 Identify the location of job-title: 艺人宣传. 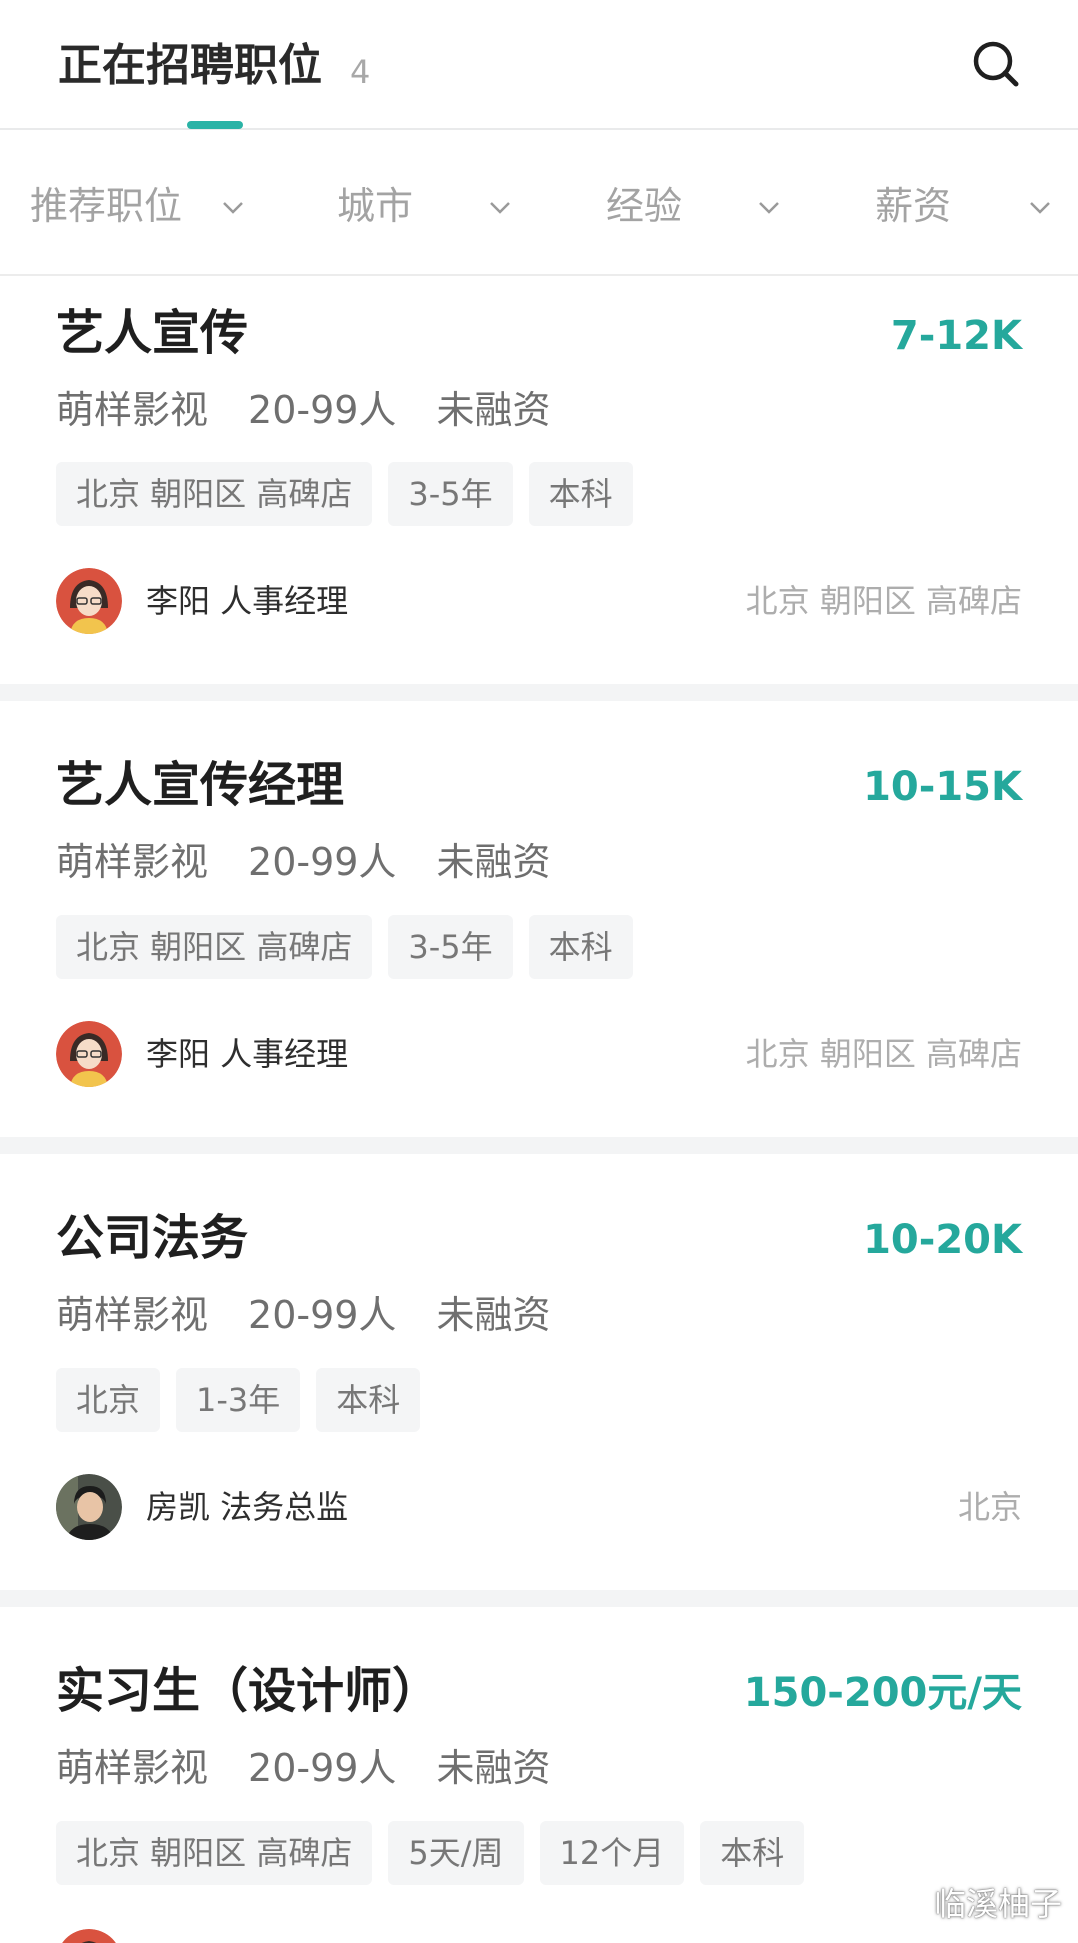
(152, 333).